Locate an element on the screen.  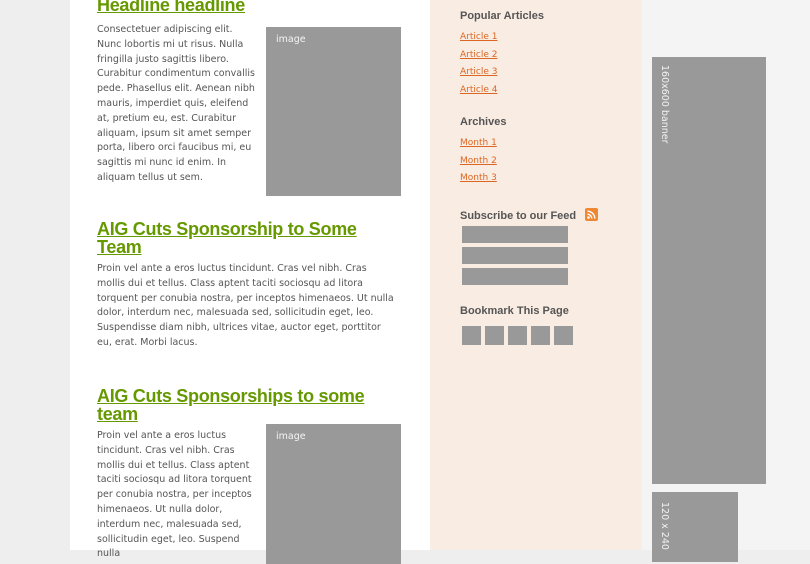
article-link: Article 4 is located at coordinates (478, 90).